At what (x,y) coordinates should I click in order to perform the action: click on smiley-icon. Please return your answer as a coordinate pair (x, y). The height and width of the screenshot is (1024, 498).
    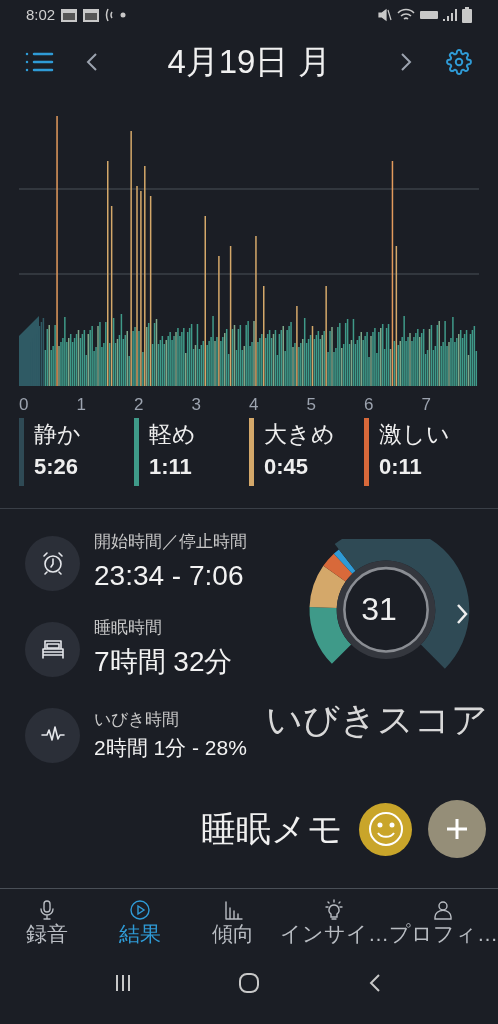
    Looking at the image, I should click on (385, 829).